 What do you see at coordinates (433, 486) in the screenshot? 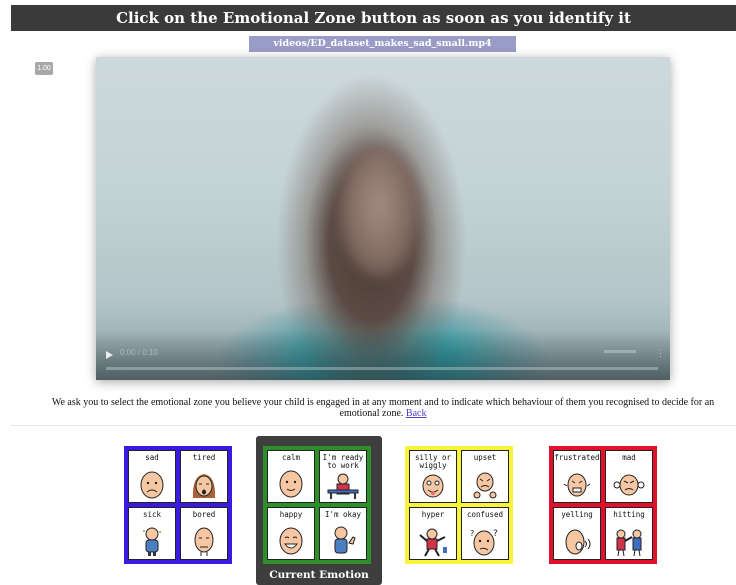
I see `silly-face-icon` at bounding box center [433, 486].